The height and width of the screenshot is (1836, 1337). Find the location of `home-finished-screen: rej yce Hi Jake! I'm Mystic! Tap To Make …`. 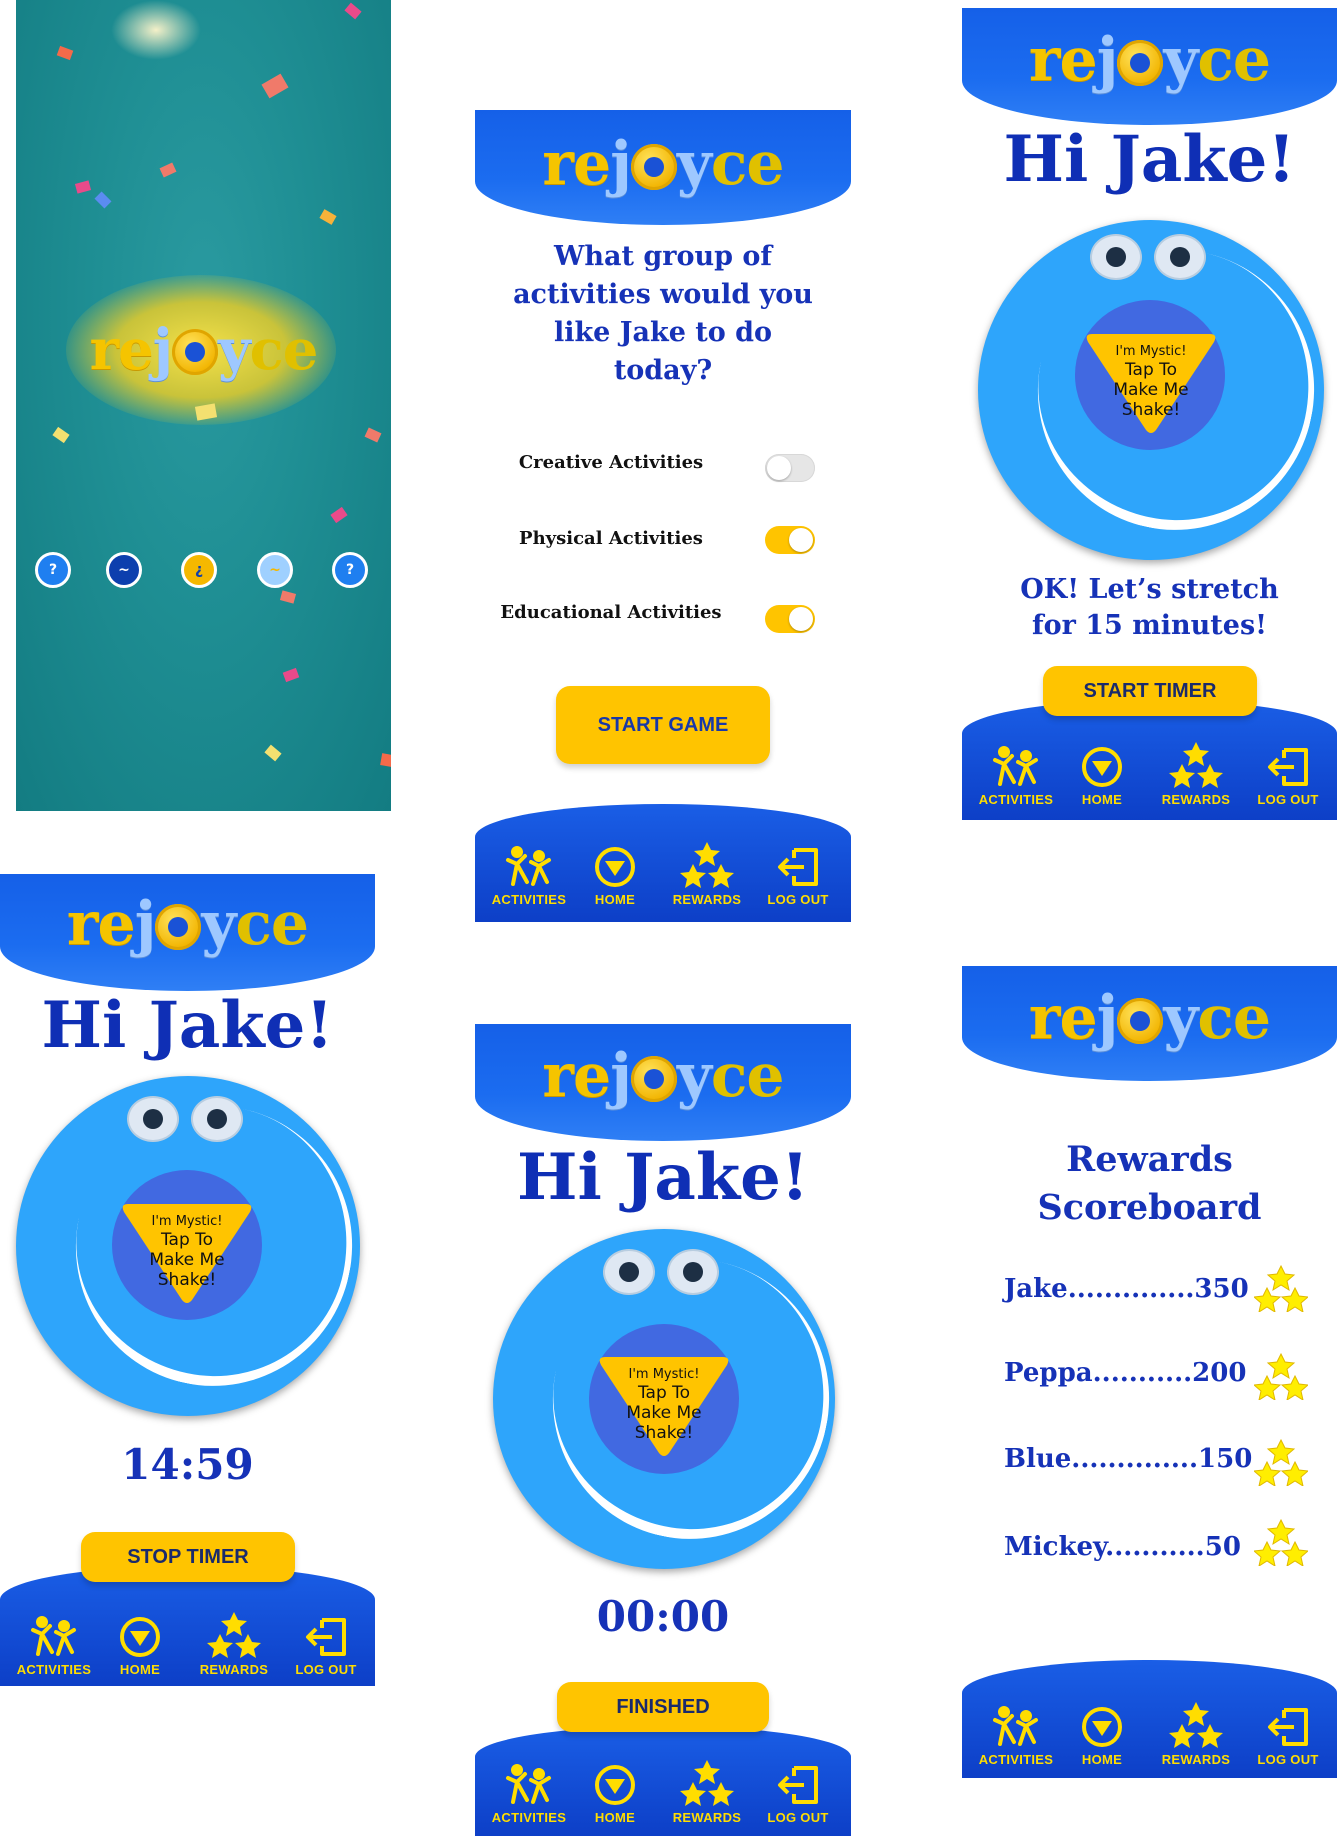

home-finished-screen: rej yce Hi Jake! I'm Mystic! Tap To Make … is located at coordinates (663, 1430).